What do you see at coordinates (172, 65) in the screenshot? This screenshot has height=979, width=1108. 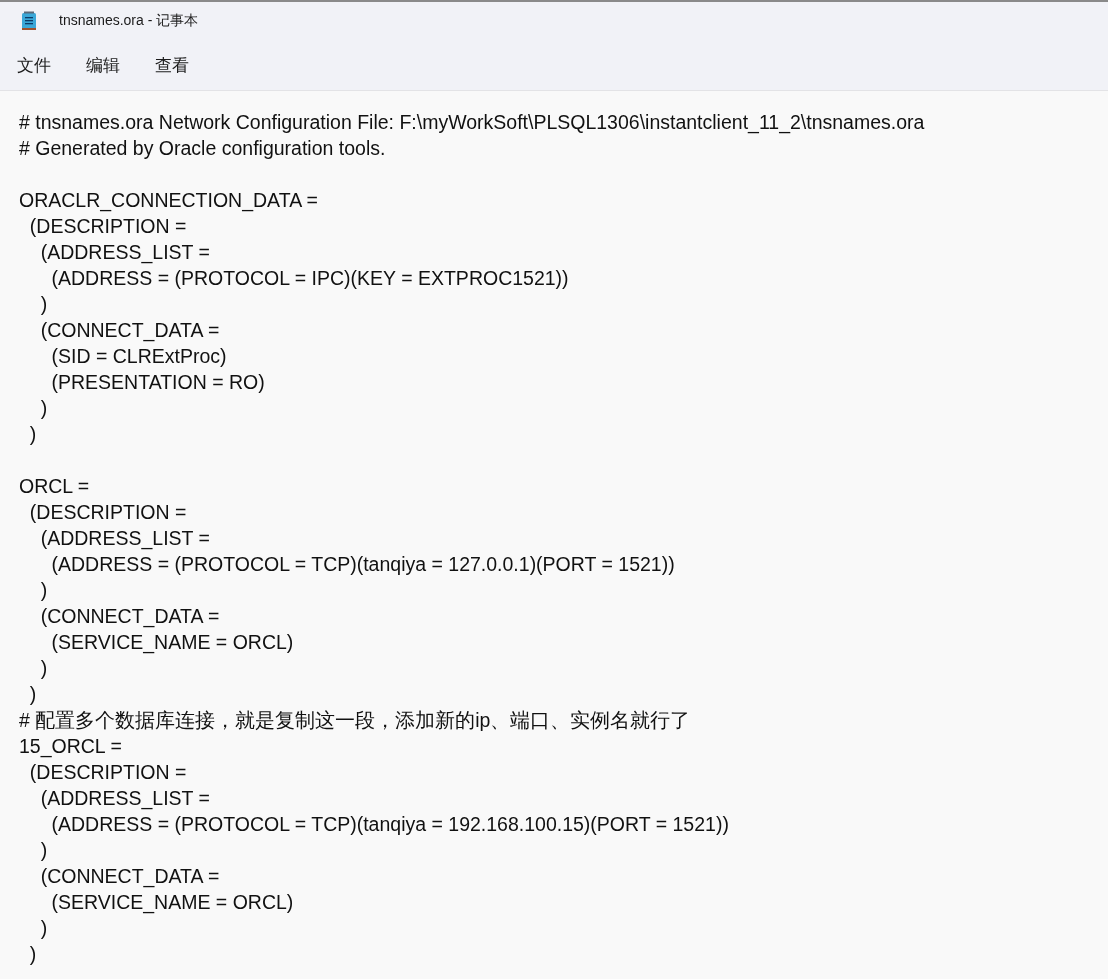 I see `menu-item: 查看` at bounding box center [172, 65].